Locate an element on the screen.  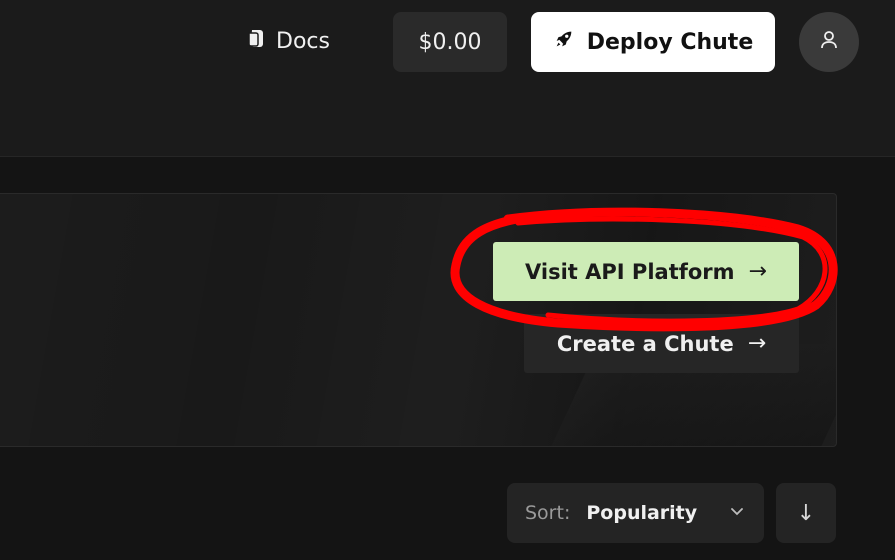
deploy-chute-button: Deploy Chute is located at coordinates (653, 42).